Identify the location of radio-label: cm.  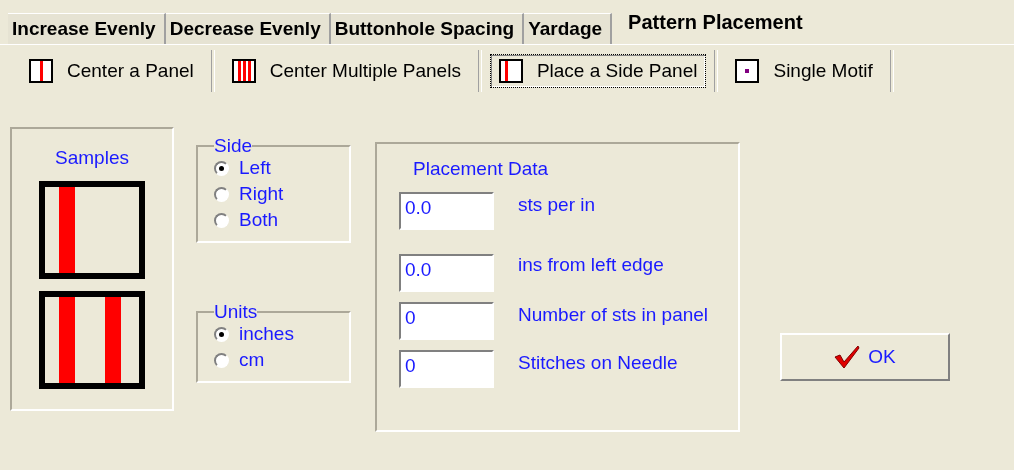
(252, 360).